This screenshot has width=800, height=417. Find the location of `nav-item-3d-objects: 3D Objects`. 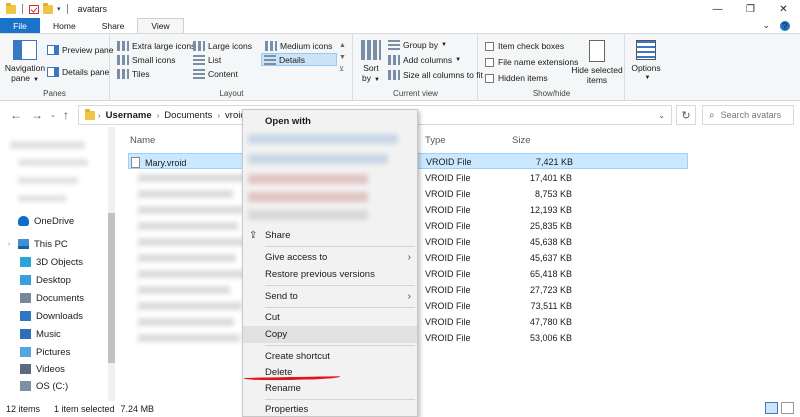

nav-item-3d-objects: 3D Objects is located at coordinates (51, 262).